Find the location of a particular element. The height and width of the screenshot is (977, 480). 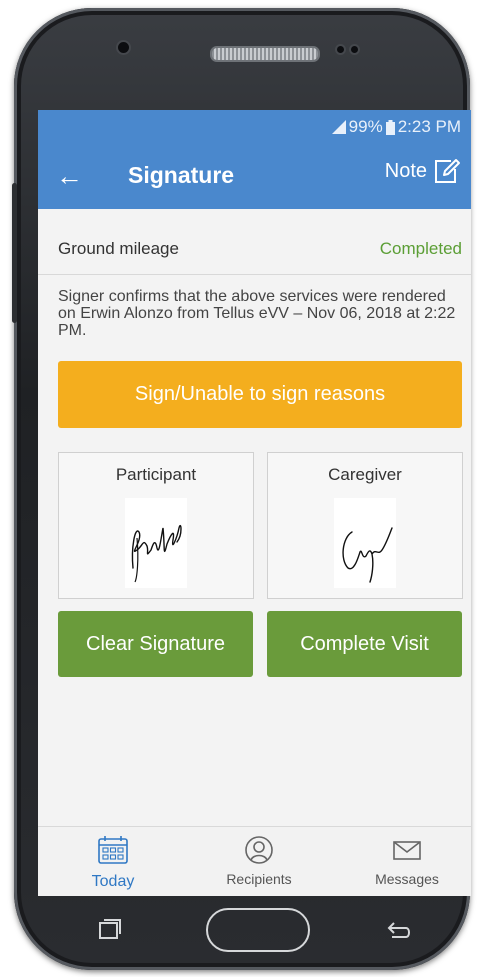

nav-item-recipients: Recipients is located at coordinates (259, 861).